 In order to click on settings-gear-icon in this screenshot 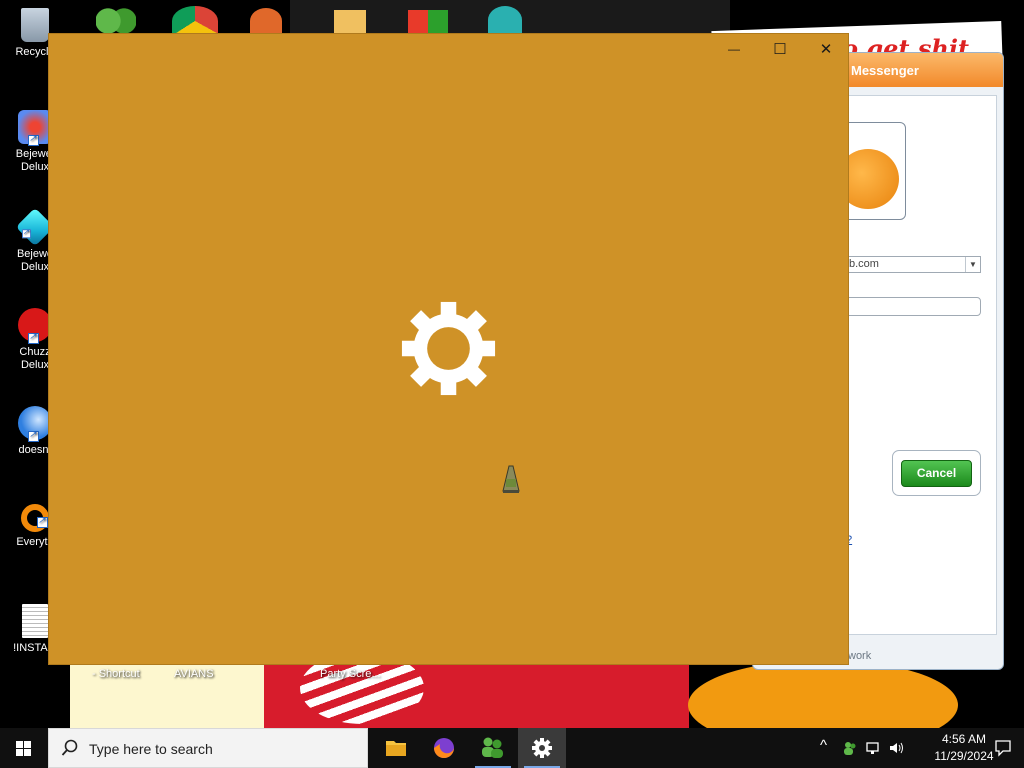, I will do `click(542, 748)`.